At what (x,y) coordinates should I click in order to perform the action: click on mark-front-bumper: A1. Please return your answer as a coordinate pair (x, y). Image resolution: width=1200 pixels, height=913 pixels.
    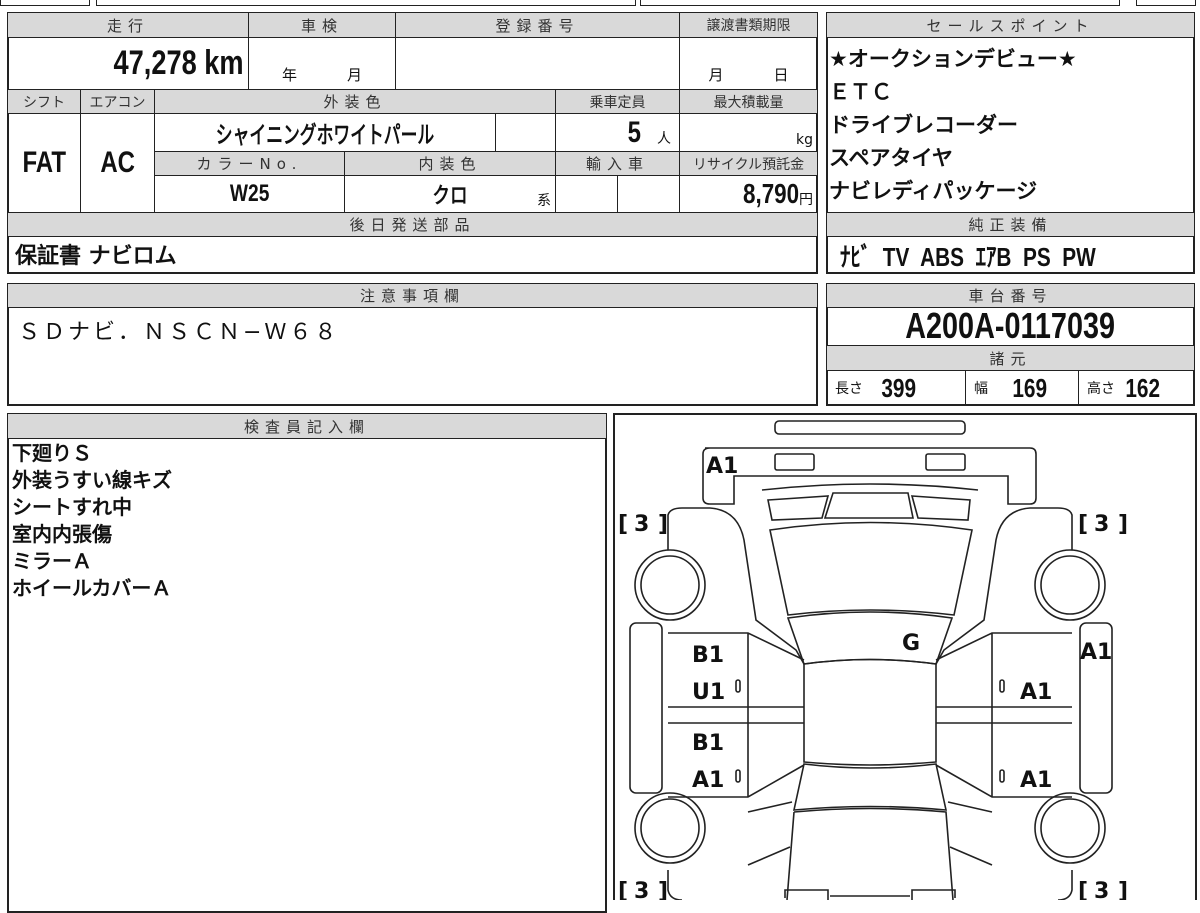
    Looking at the image, I should click on (722, 466).